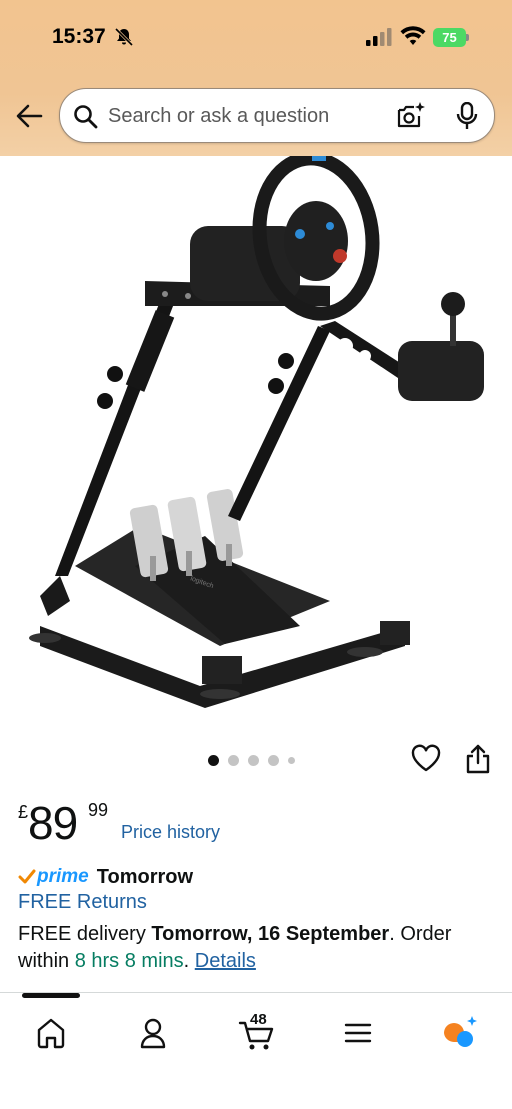 The height and width of the screenshot is (1109, 512). Describe the element at coordinates (270, 934) in the screenshot. I see `delivery-date: Tomorrow, 16 September` at that location.